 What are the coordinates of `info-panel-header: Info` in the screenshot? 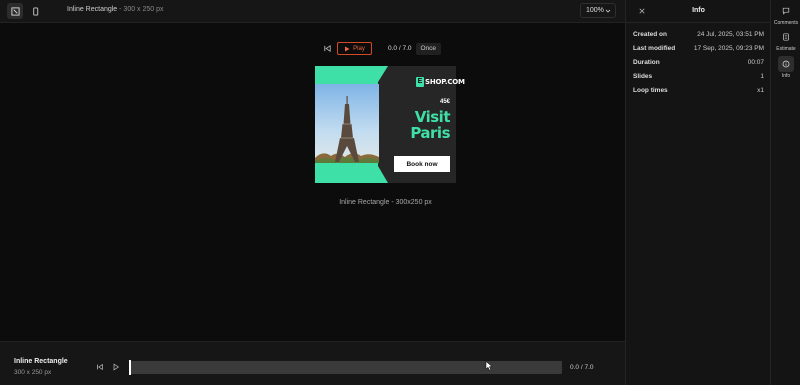 It's located at (698, 11).